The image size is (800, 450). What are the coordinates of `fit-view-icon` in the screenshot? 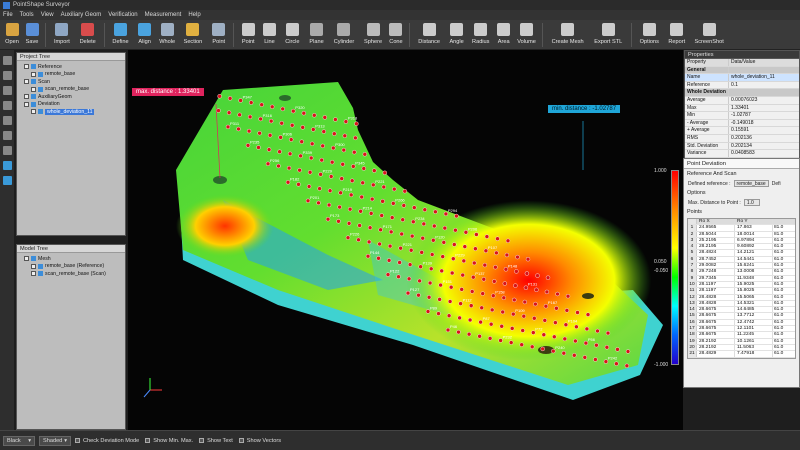 It's located at (7, 120).